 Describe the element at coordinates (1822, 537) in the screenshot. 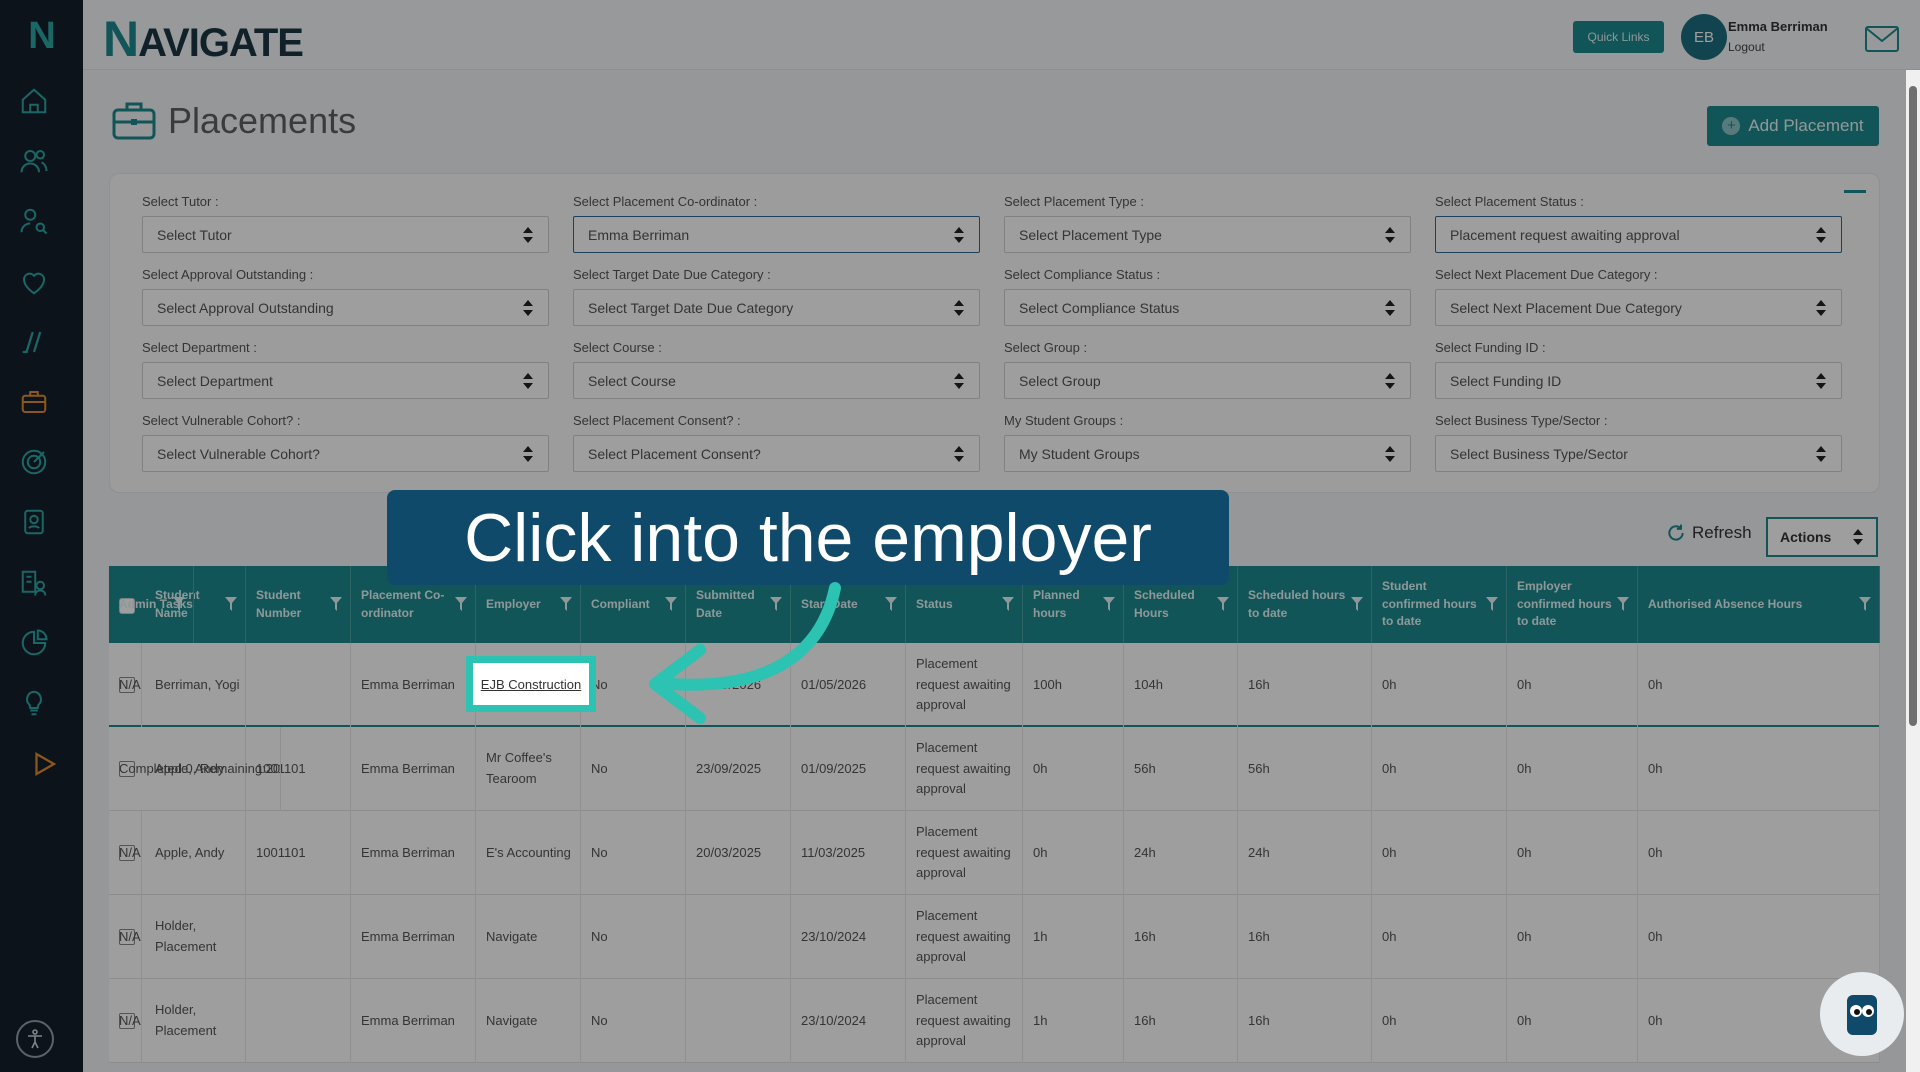

I see `actions-dropdown: Actions` at that location.